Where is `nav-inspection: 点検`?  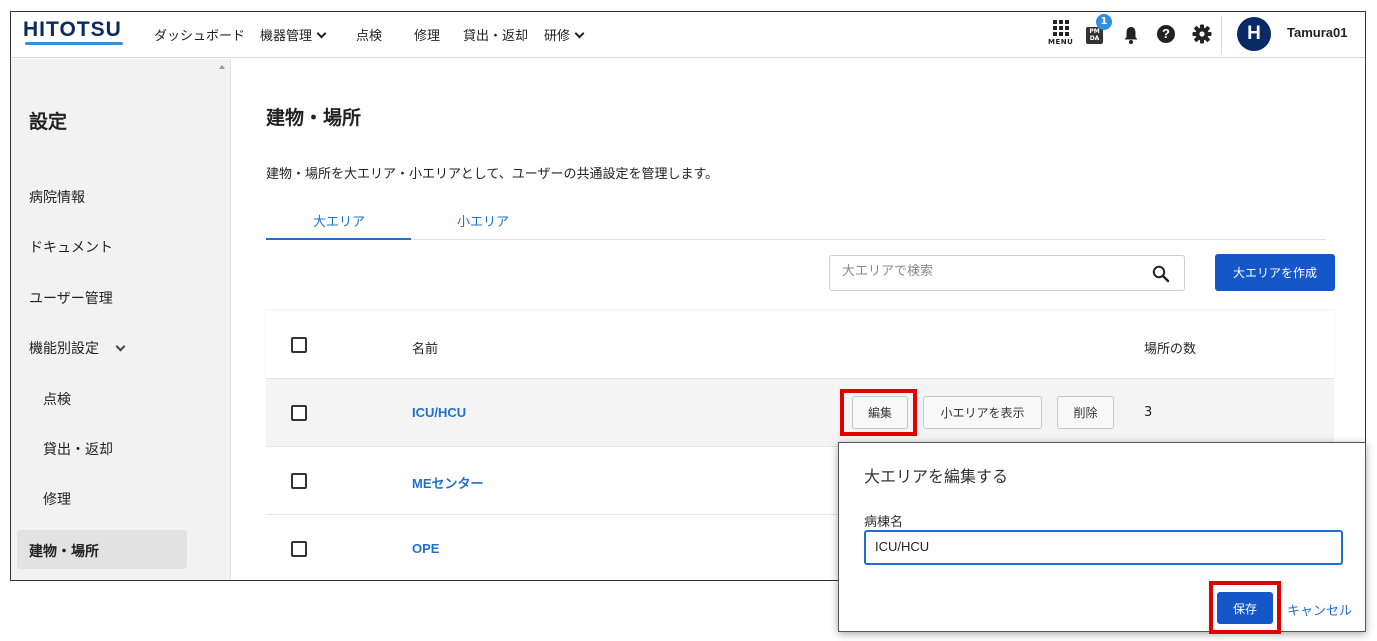 nav-inspection: 点検 is located at coordinates (369, 34).